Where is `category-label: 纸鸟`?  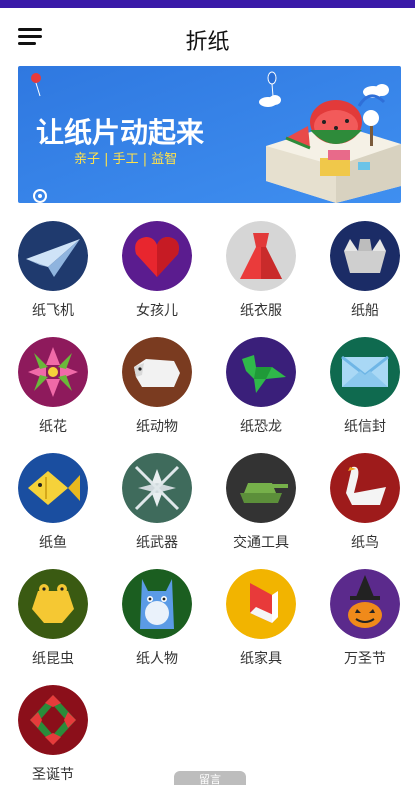
category-label: 纸鸟 is located at coordinates (365, 543).